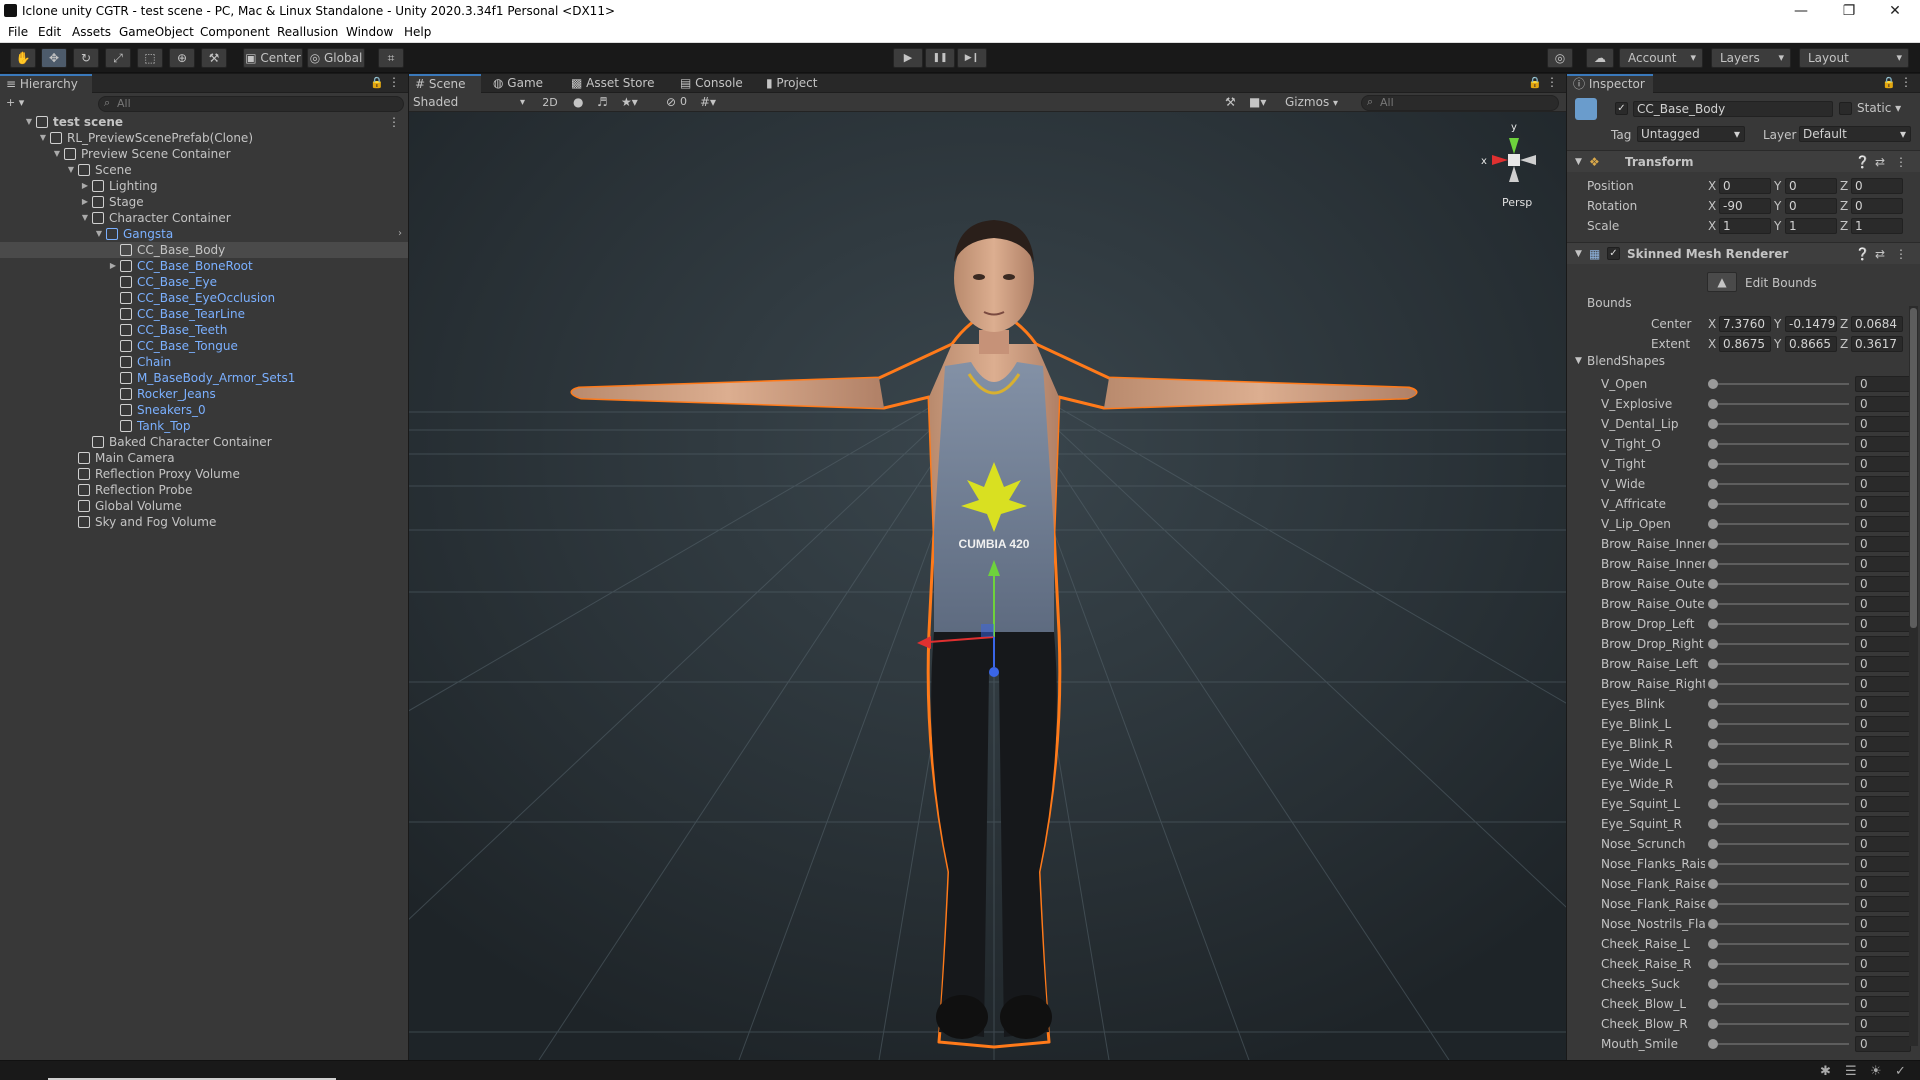 This screenshot has width=1920, height=1080. Describe the element at coordinates (204, 474) in the screenshot. I see `hierarchy-row: Reflection Proxy Volume` at that location.